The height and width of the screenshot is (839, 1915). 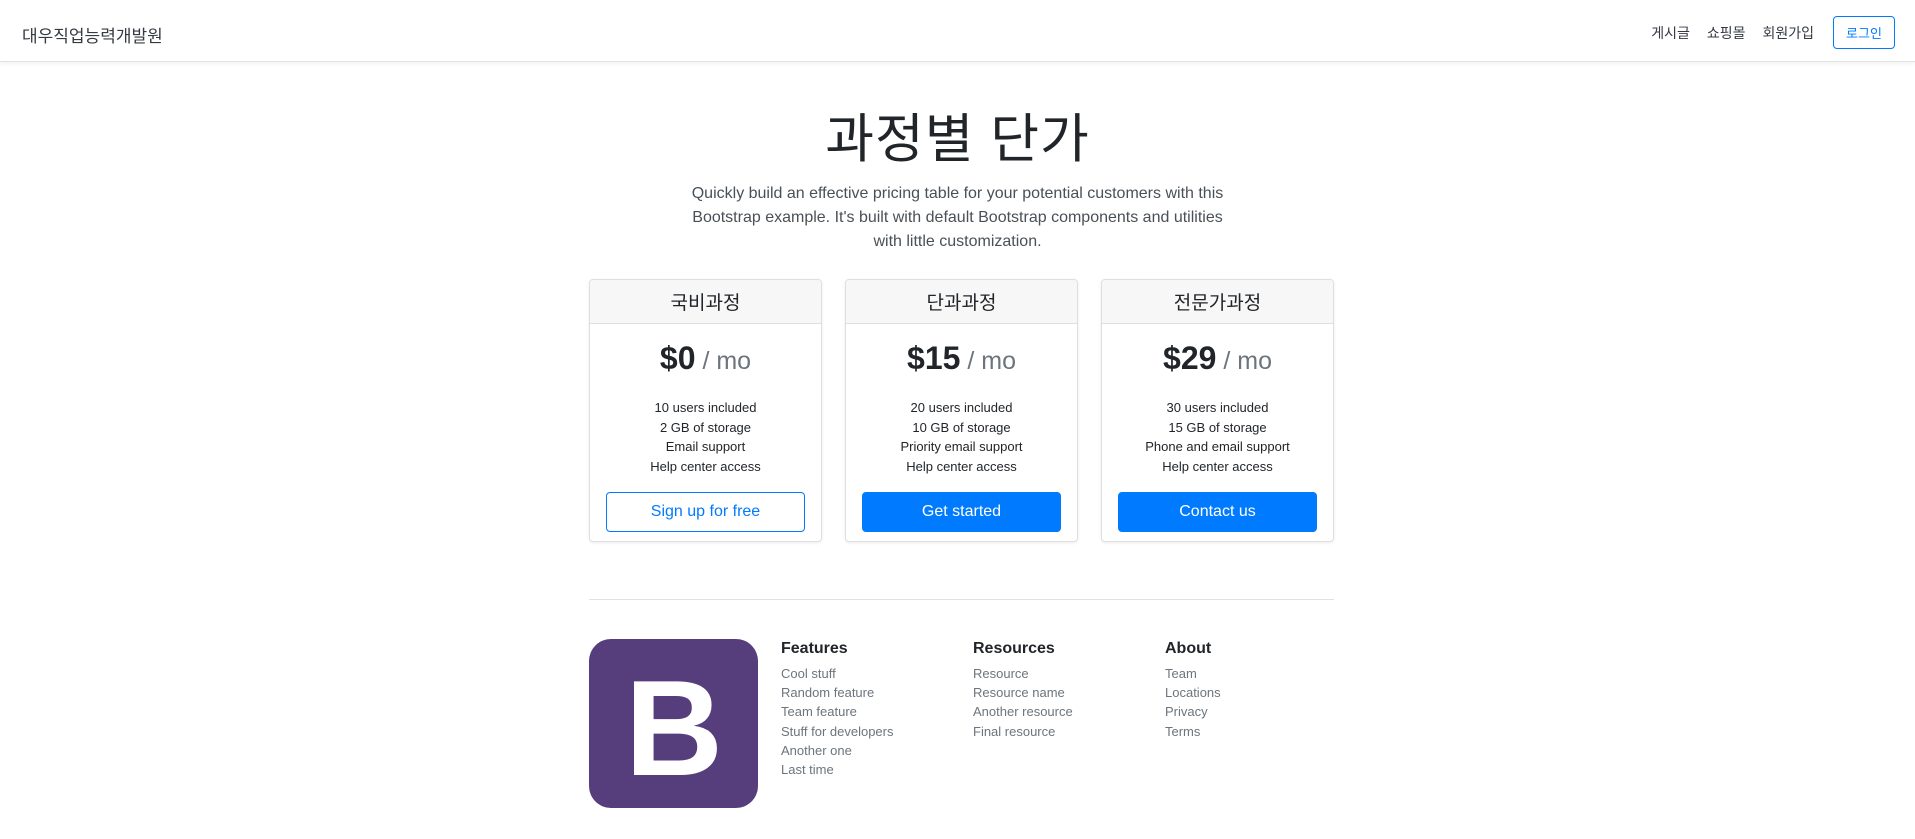 What do you see at coordinates (92, 34) in the screenshot?
I see `brand-name: 대우직업능력개발원` at bounding box center [92, 34].